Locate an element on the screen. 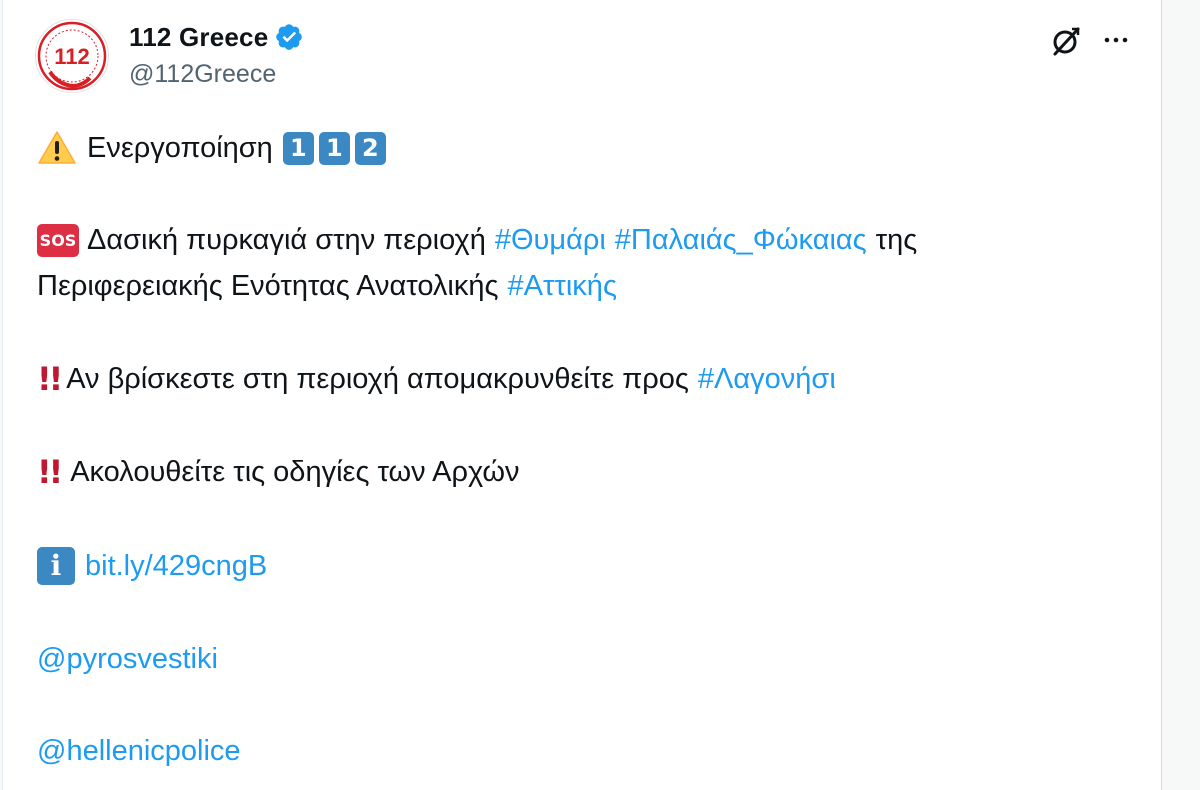 Image resolution: width=1200 pixels, height=790 pixels. mention-pyrosvestiki: @pyrosvestiki is located at coordinates (127, 659).